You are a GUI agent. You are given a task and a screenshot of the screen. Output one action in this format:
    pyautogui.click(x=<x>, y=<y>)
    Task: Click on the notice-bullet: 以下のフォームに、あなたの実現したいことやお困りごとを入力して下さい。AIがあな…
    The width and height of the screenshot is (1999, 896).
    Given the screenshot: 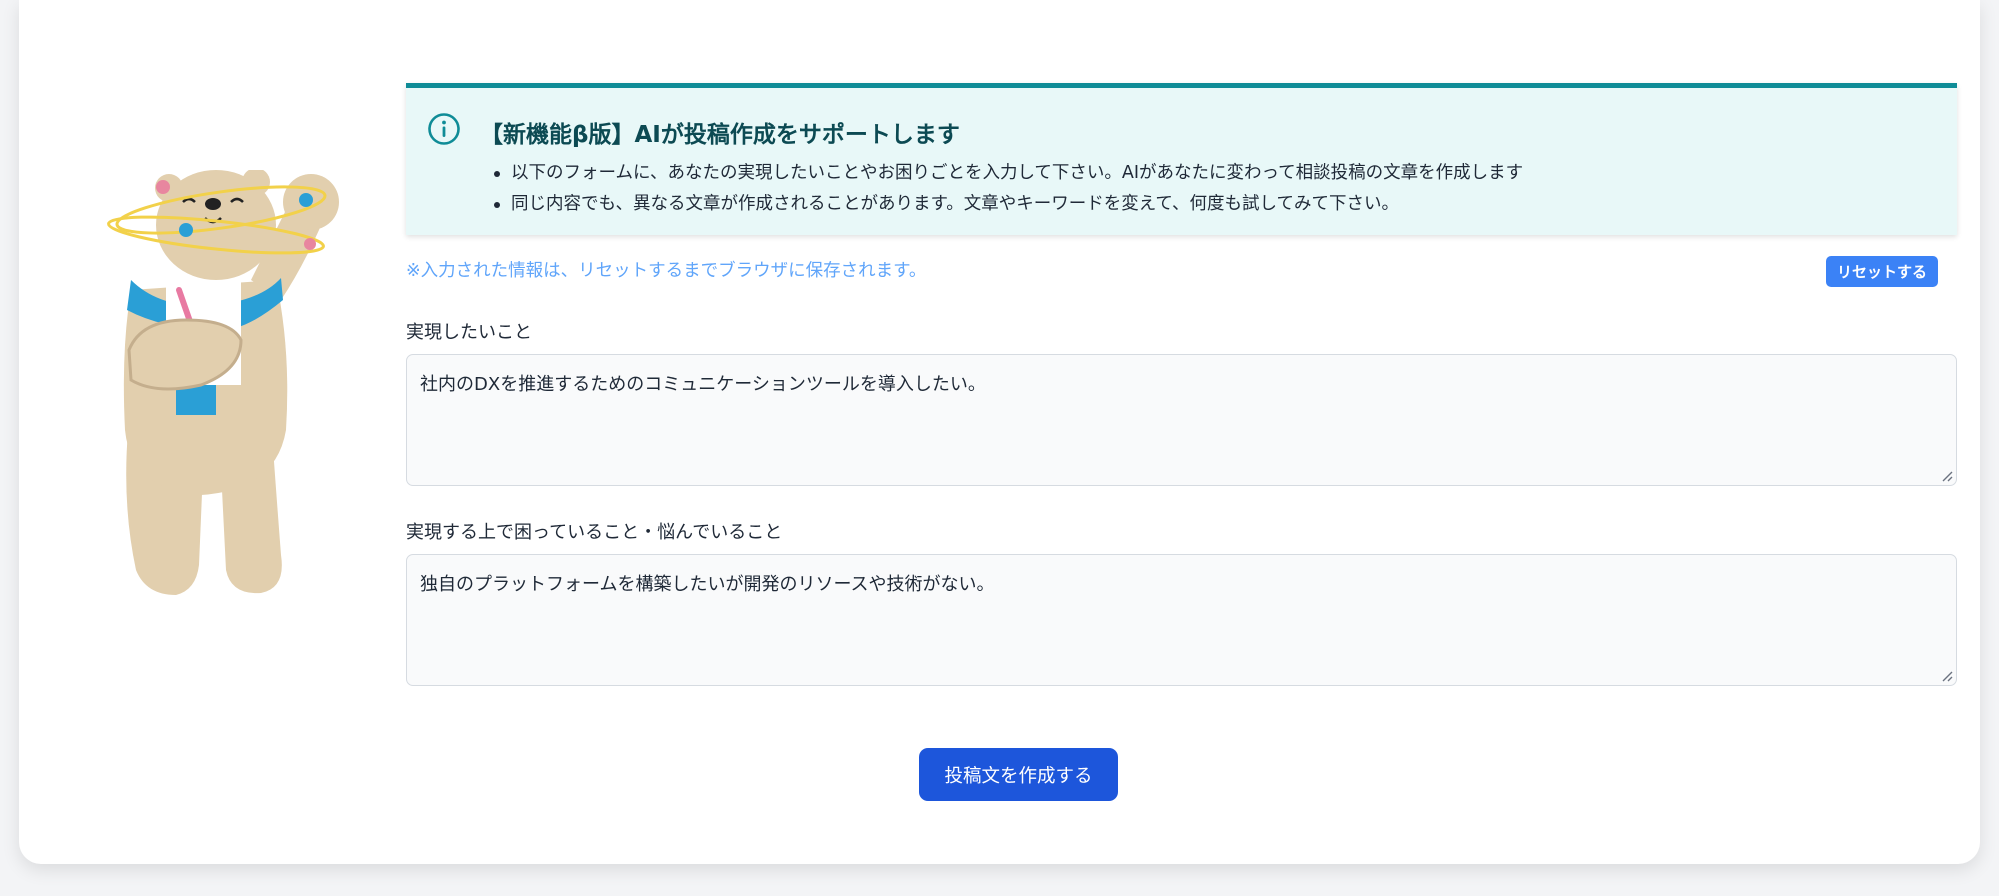 What is the action you would take?
    pyautogui.click(x=1008, y=173)
    